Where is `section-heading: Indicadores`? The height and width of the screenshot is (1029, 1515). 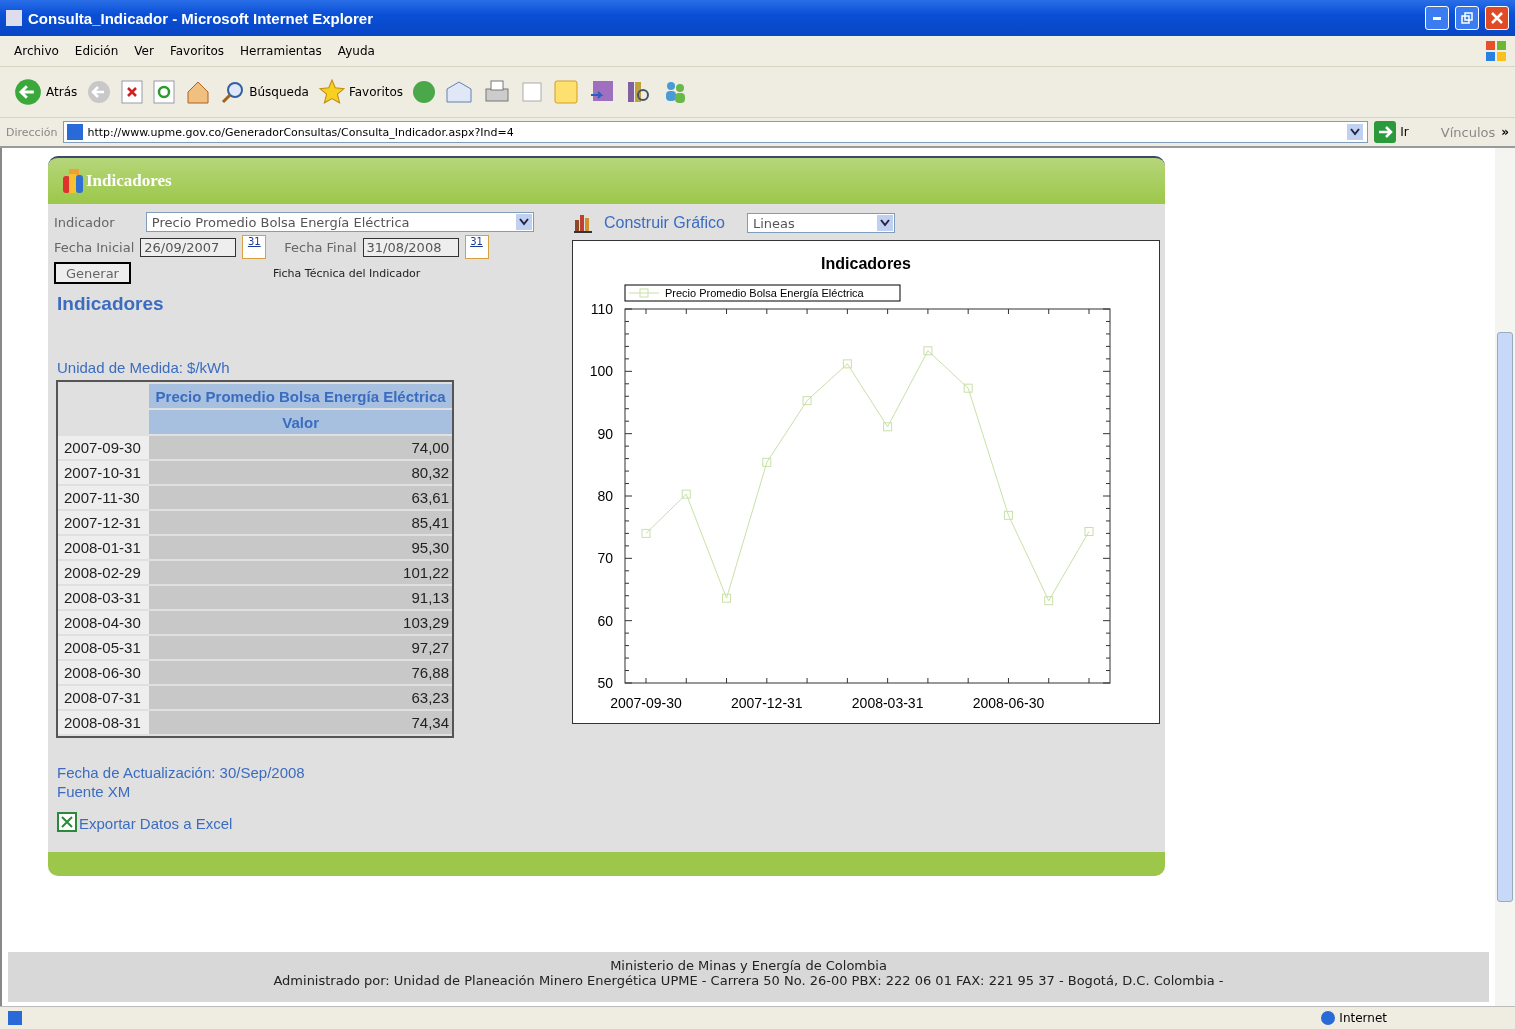 section-heading: Indicadores is located at coordinates (110, 303).